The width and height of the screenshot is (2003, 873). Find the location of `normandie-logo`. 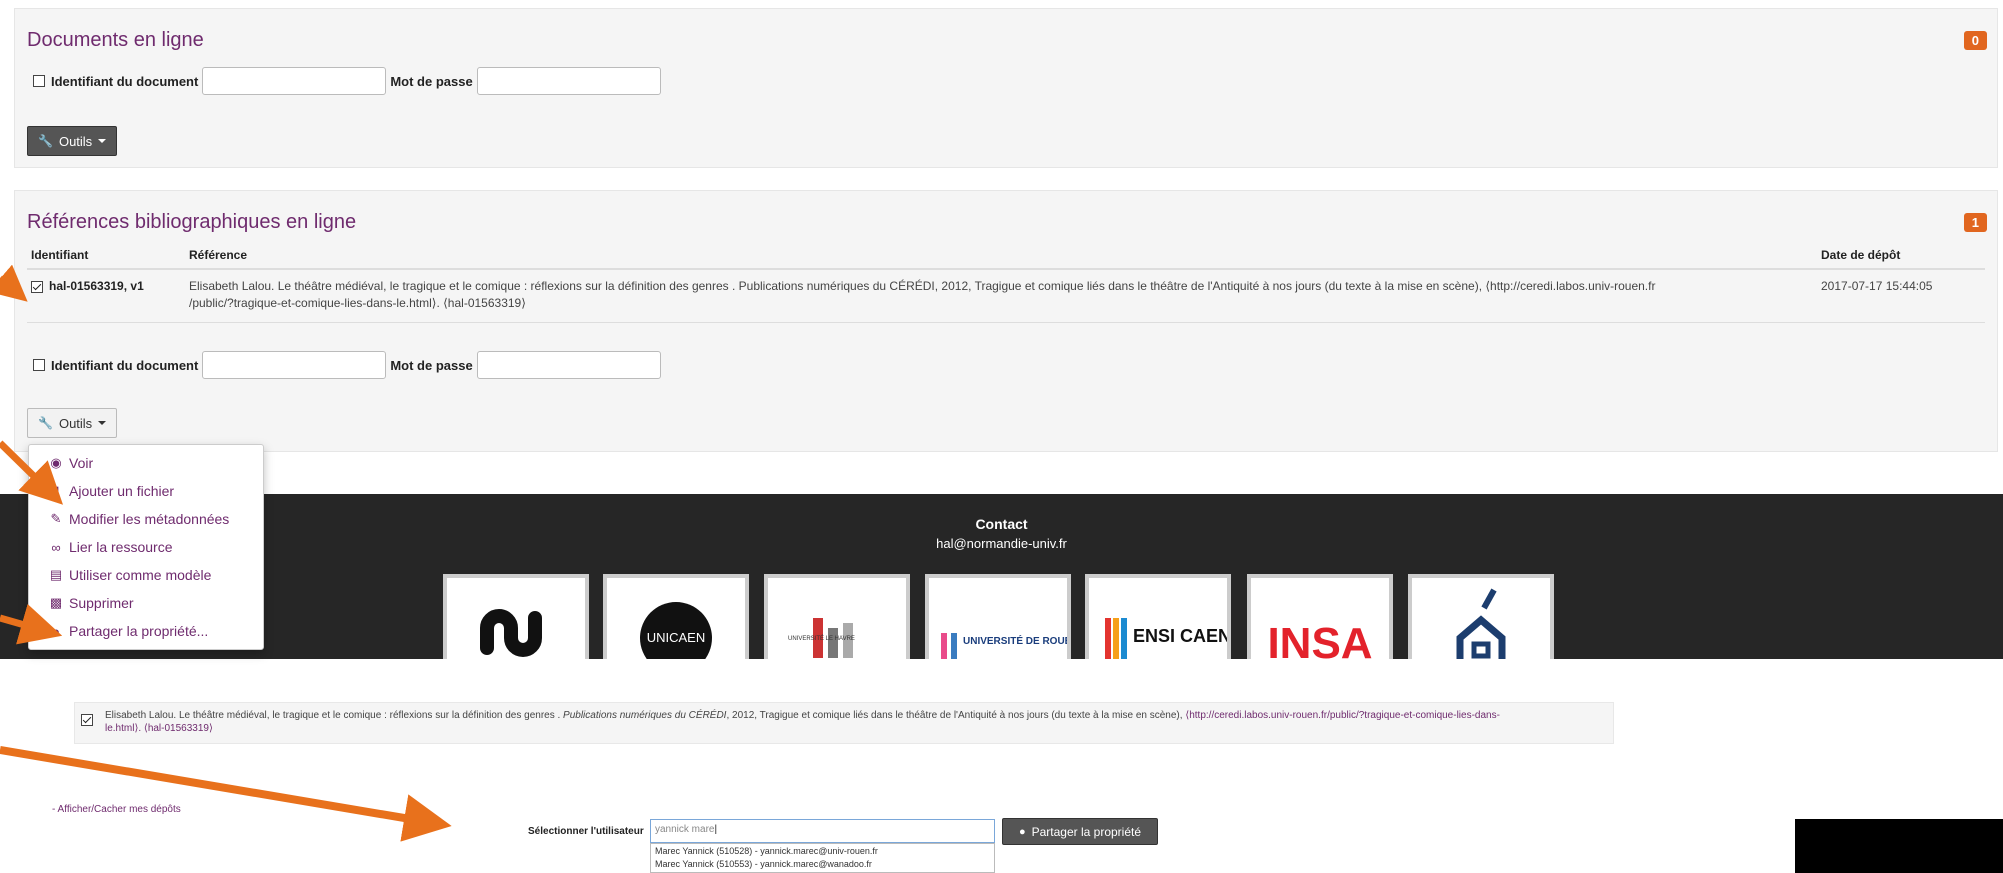

normandie-logo is located at coordinates (516, 616).